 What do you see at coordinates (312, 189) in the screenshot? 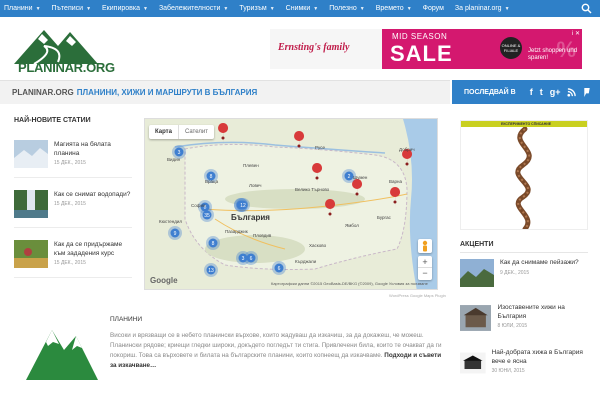
I see `map-city: Велико Търново` at bounding box center [312, 189].